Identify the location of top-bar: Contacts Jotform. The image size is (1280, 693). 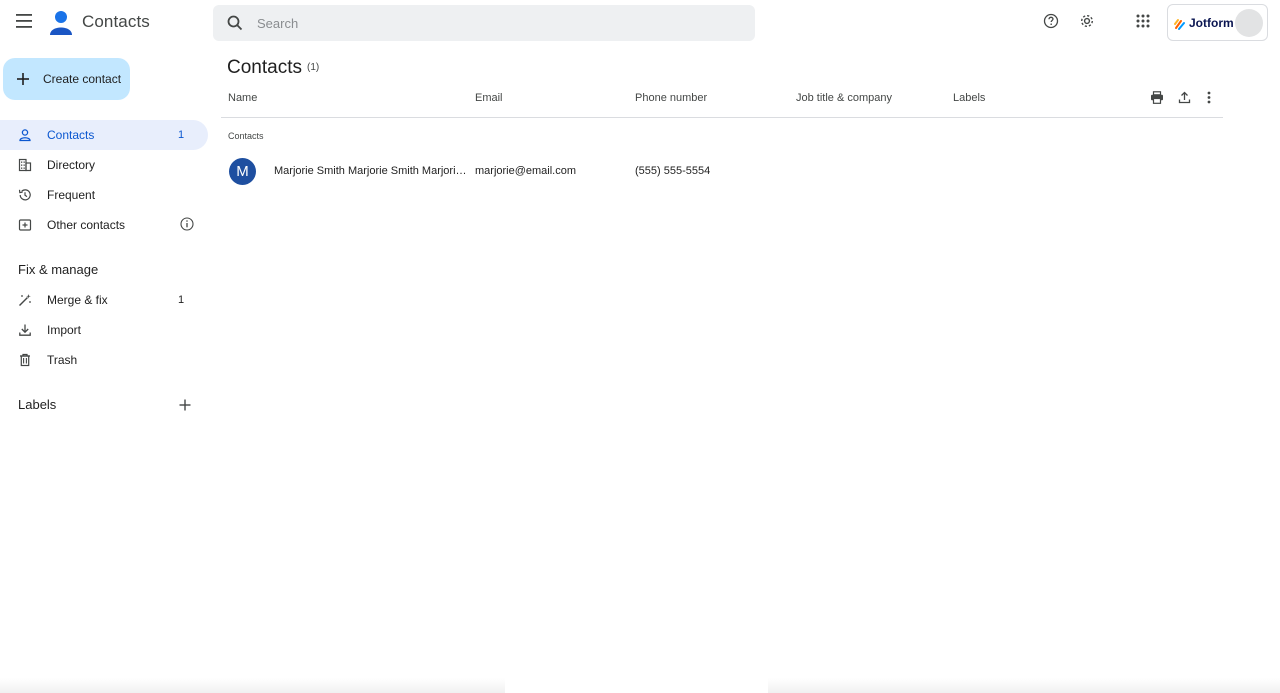
(640, 23).